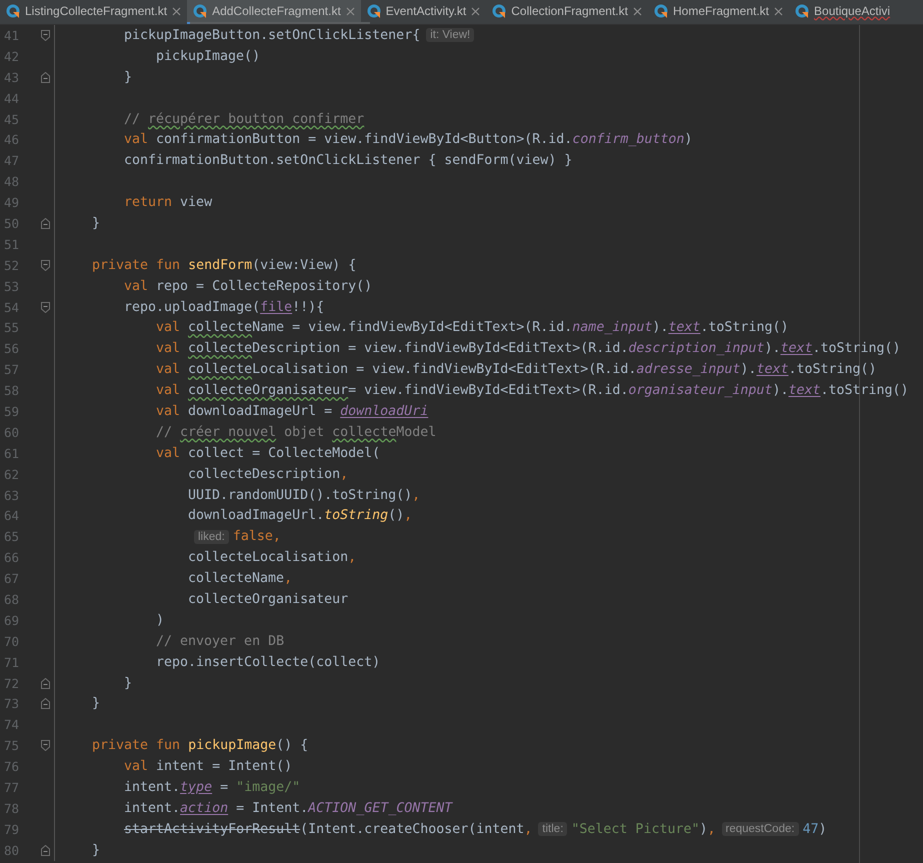  What do you see at coordinates (220, 641) in the screenshot?
I see `code-text: // envoyer en DB` at bounding box center [220, 641].